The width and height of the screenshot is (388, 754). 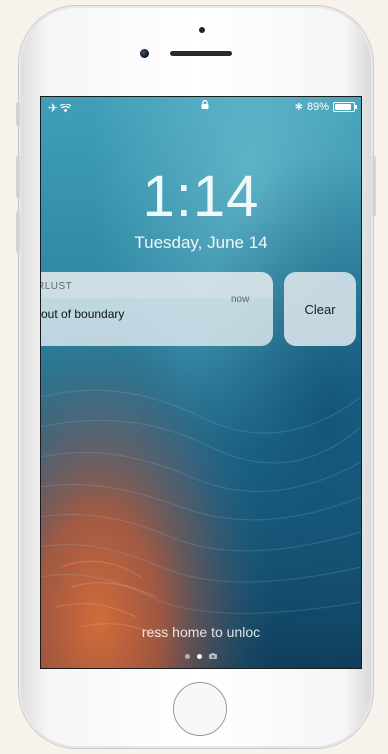 I want to click on proximity-sensor, so click(x=202, y=30).